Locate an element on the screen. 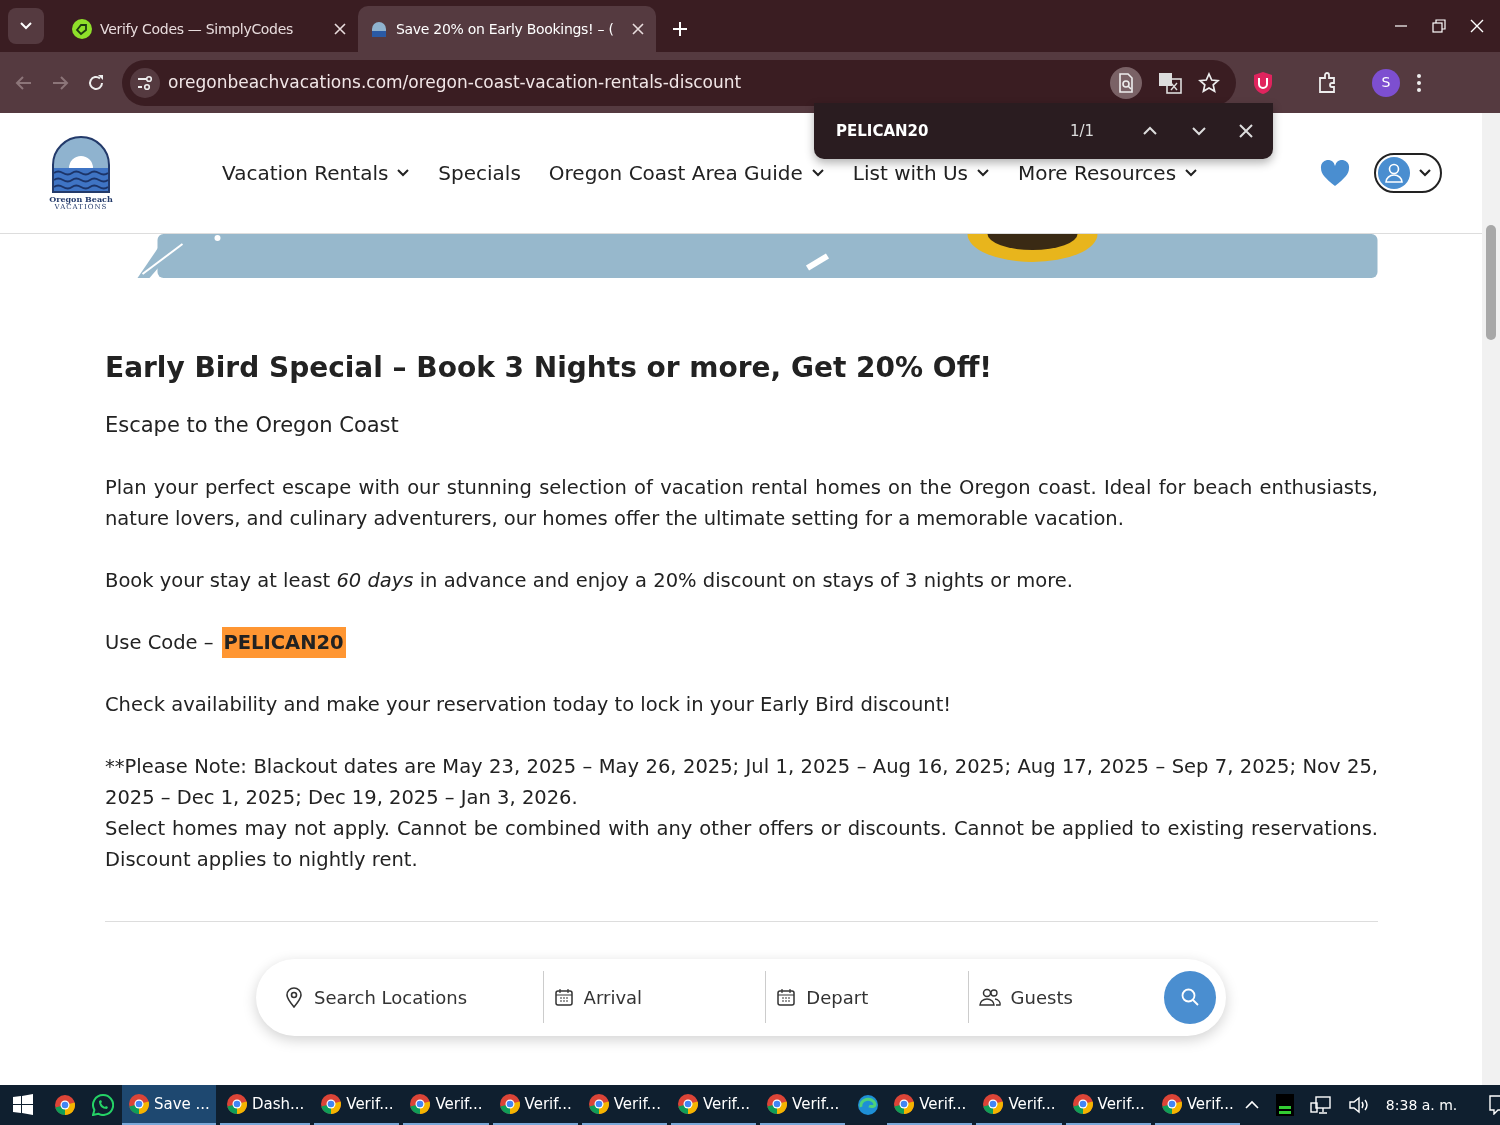 Image resolution: width=1500 pixels, height=1125 pixels. search-button is located at coordinates (1190, 997).